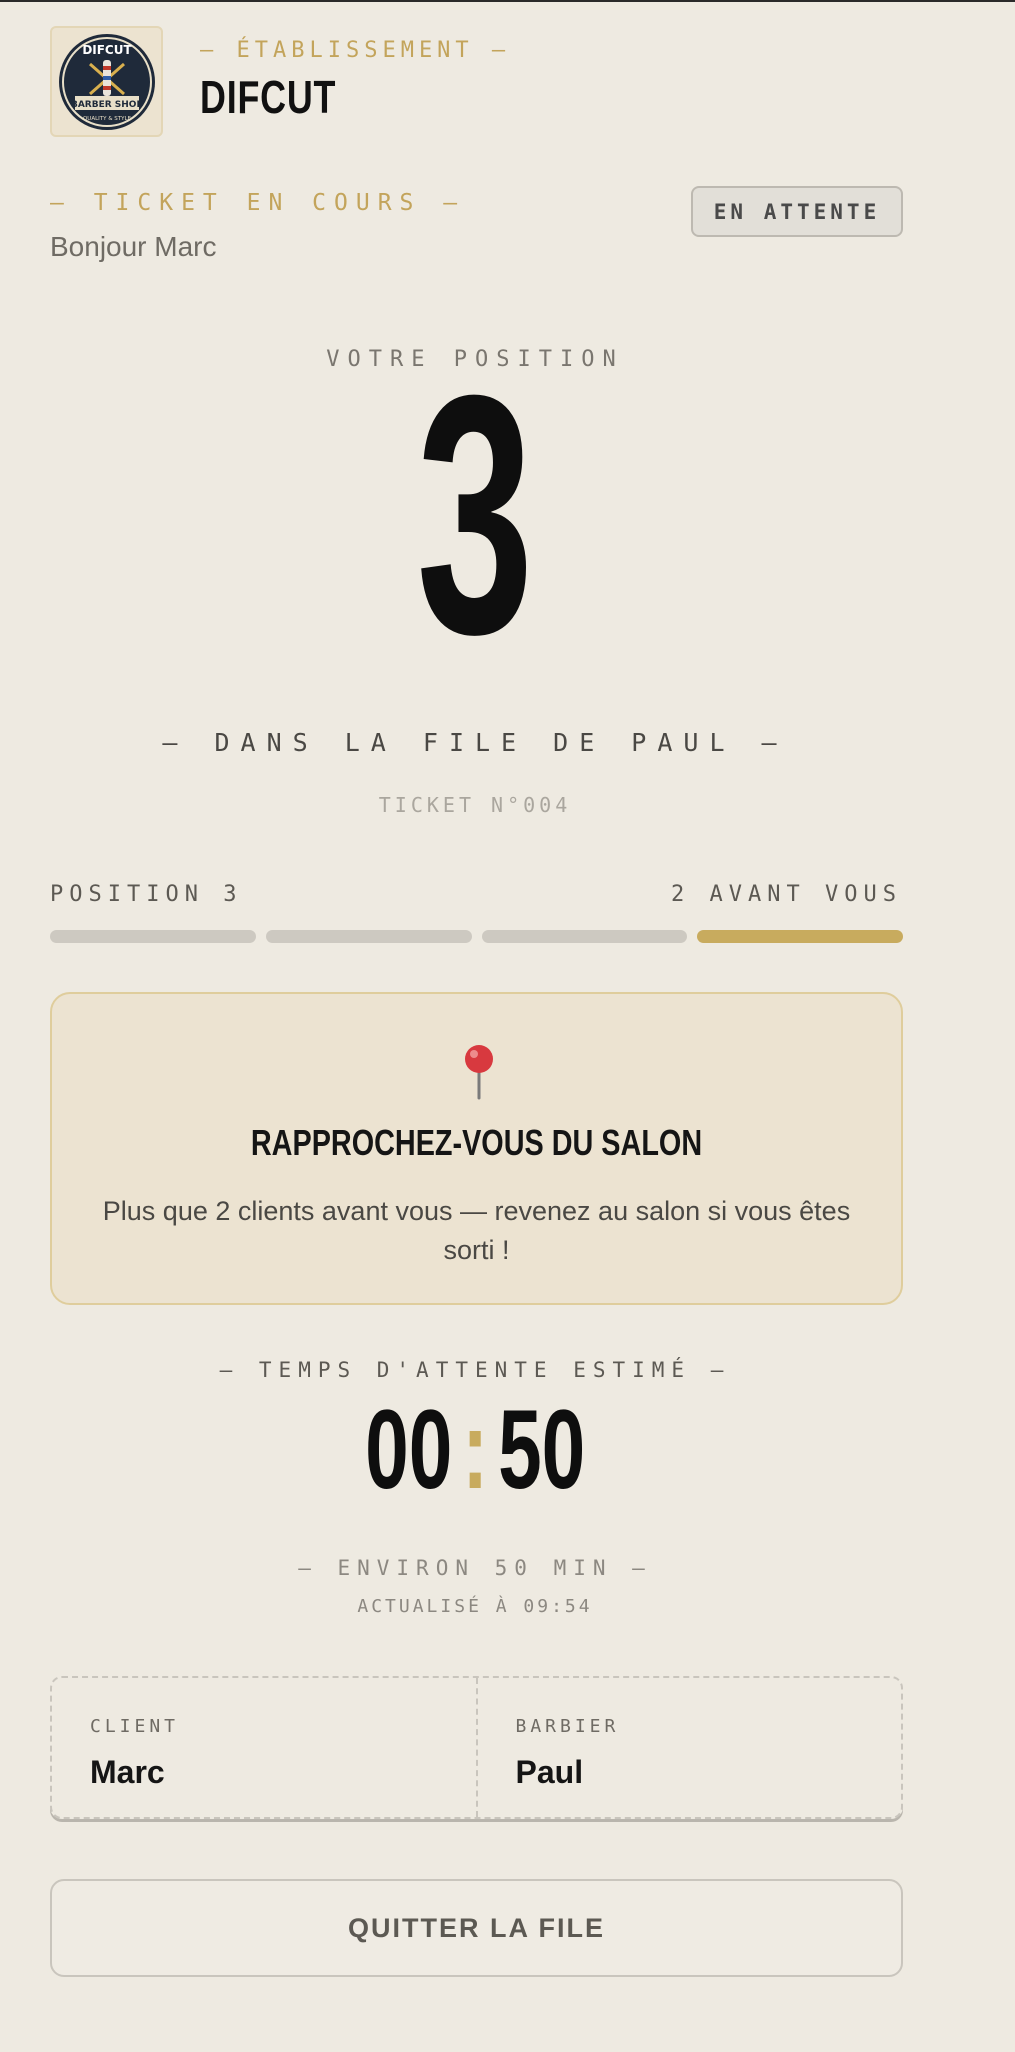 The image size is (1015, 2052). What do you see at coordinates (268, 97) in the screenshot?
I see `establishment-name: DIFCUT` at bounding box center [268, 97].